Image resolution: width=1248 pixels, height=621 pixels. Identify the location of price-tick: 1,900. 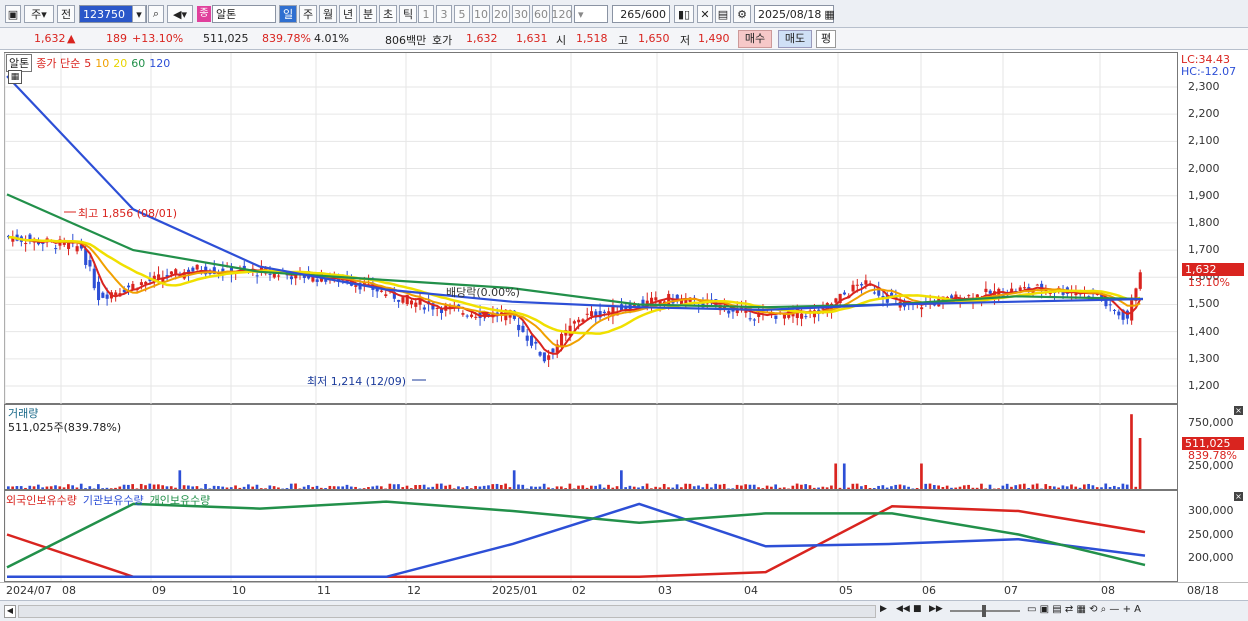
(1204, 195).